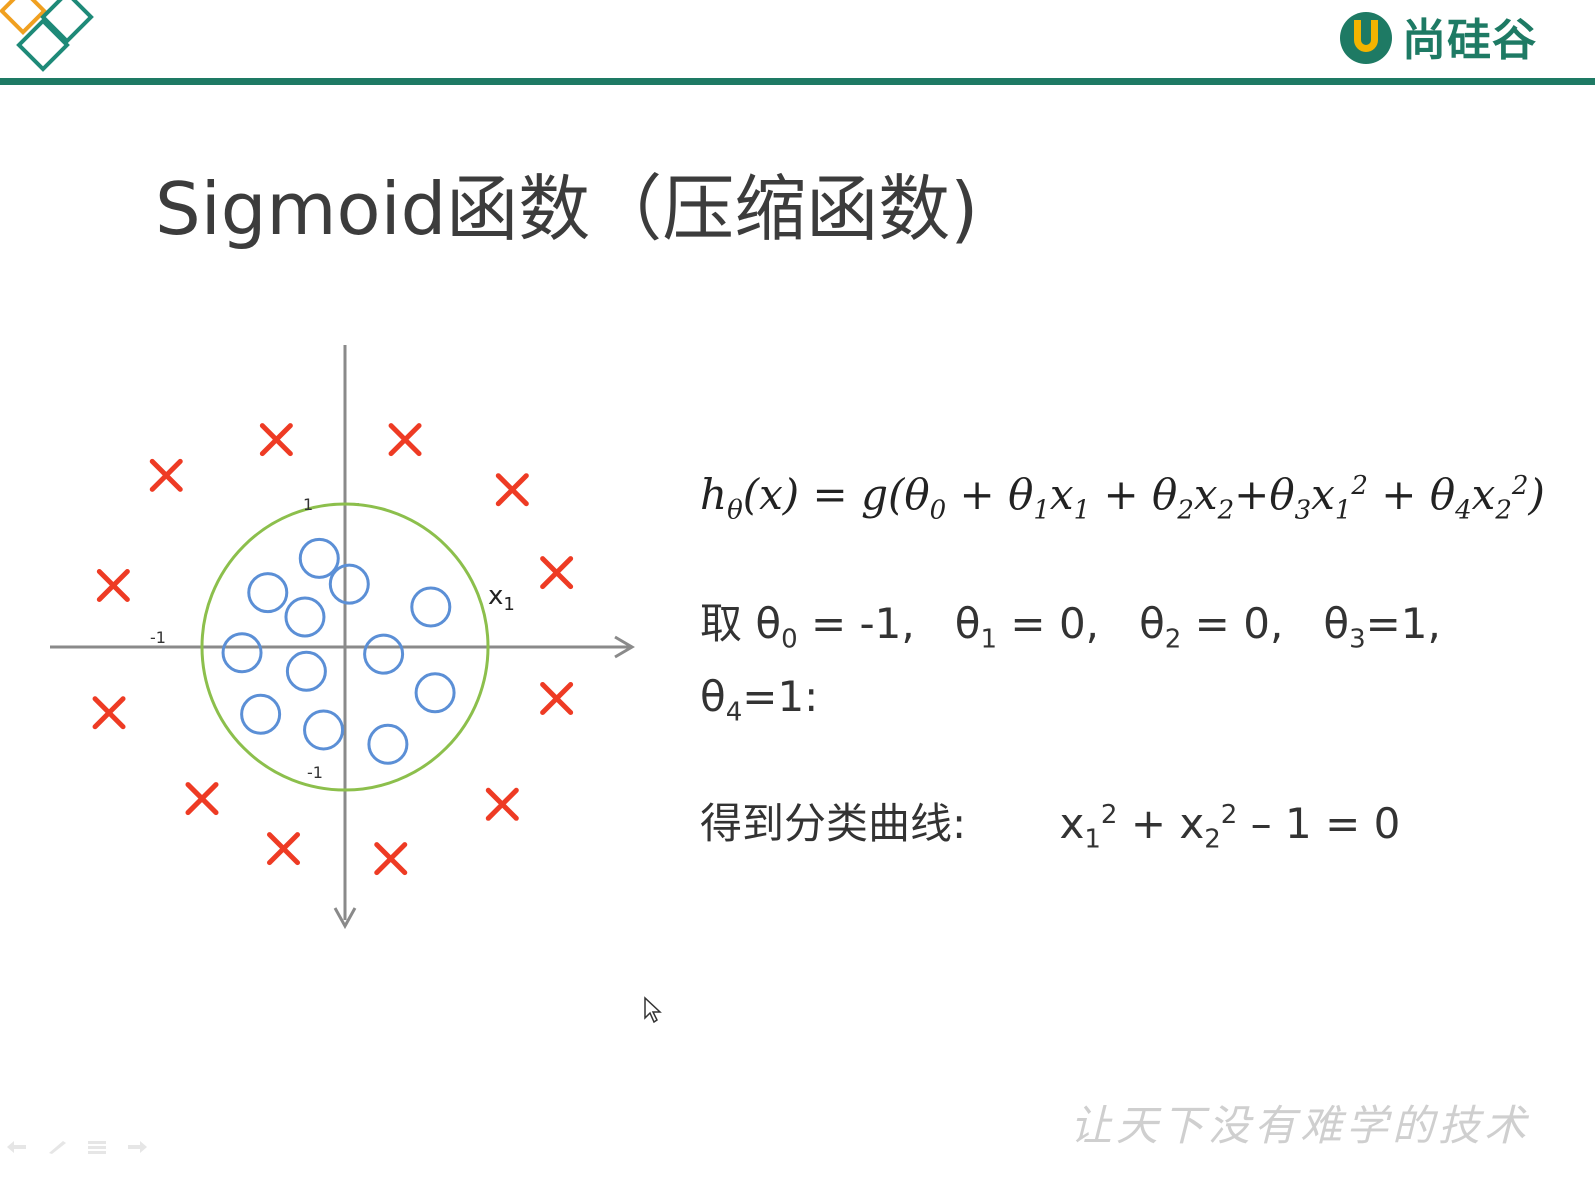 This screenshot has height=1188, width=1595. Describe the element at coordinates (1070, 627) in the screenshot. I see `parameter-values-line1: 取 θ0 = -1, θ1 = 0, θ2 = 0, θ3=1,` at that location.